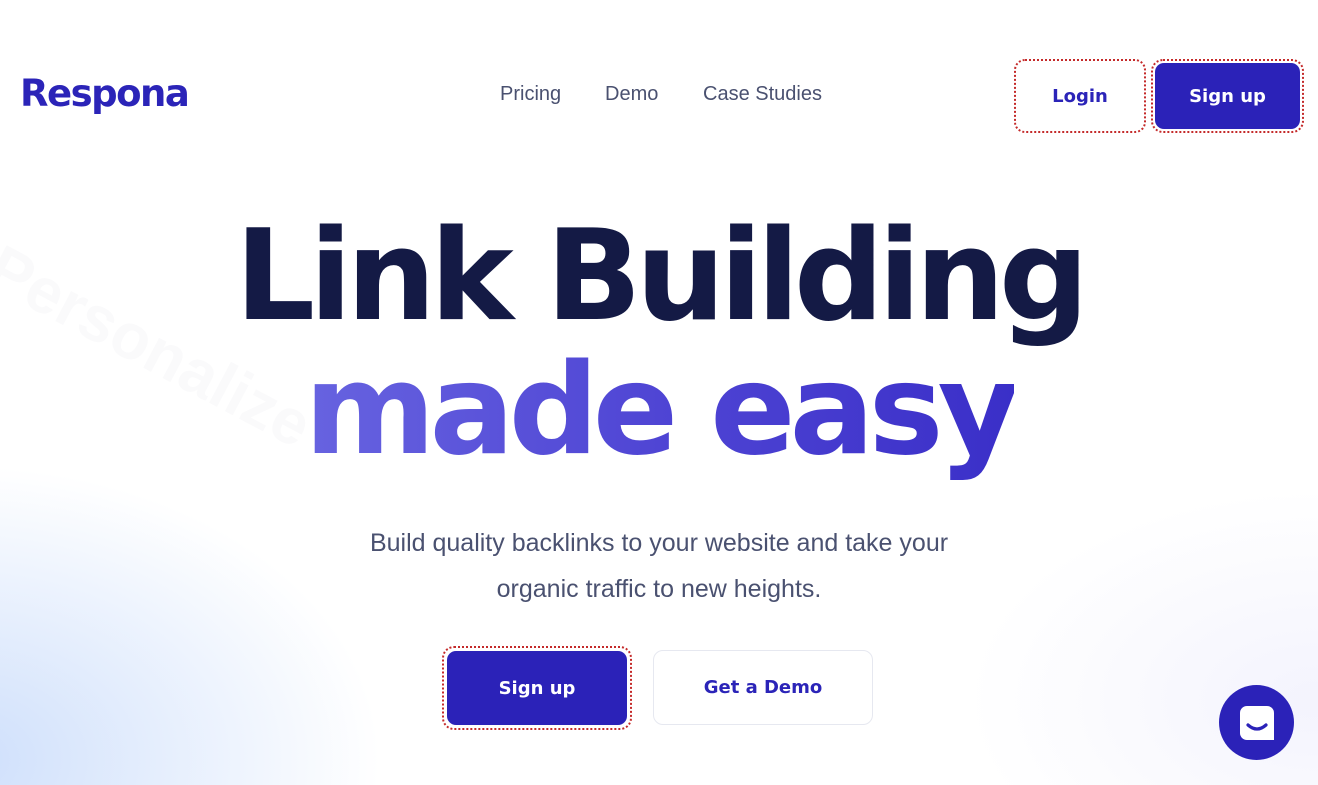  Describe the element at coordinates (763, 687) in the screenshot. I see `get-demo-button: Get a Demo` at that location.